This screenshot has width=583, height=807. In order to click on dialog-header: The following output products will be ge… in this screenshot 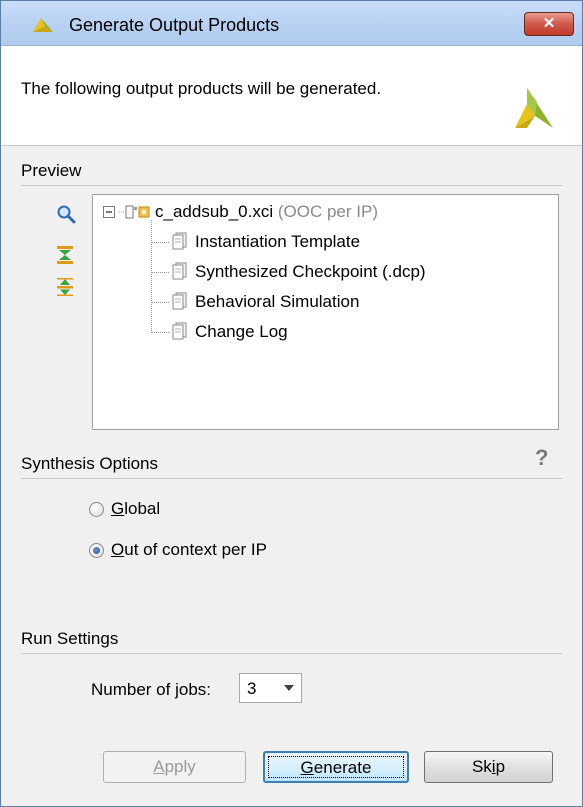, I will do `click(291, 96)`.